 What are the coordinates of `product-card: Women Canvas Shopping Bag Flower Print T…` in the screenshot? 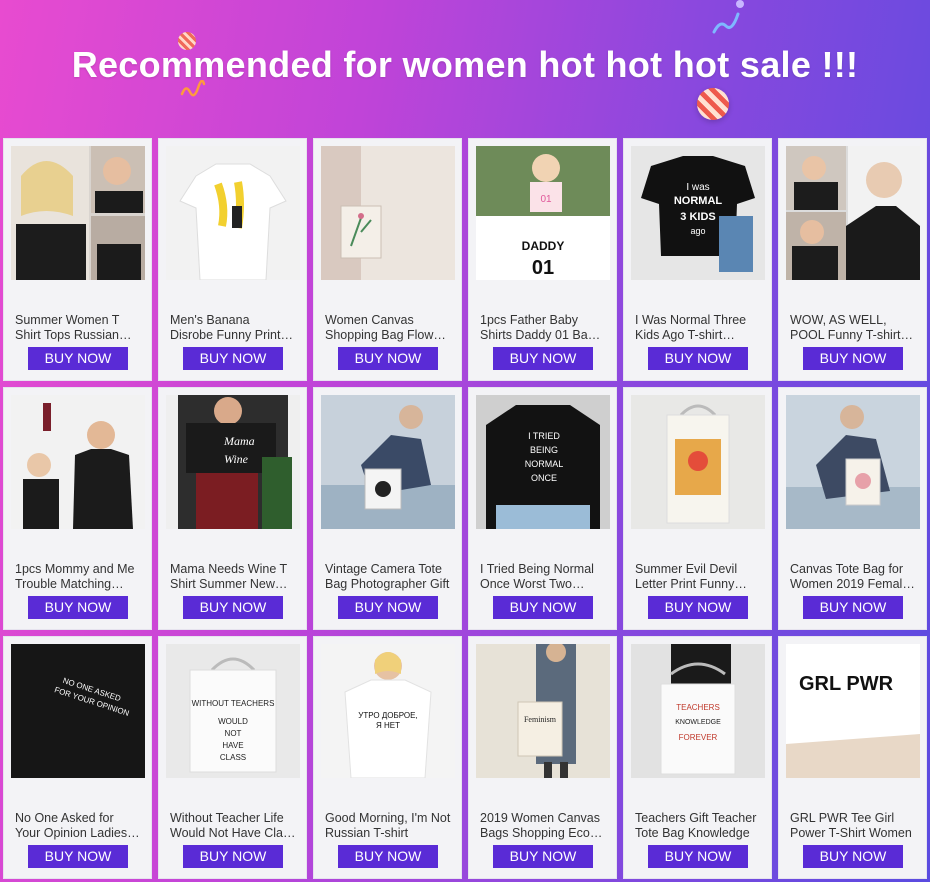 It's located at (387, 259).